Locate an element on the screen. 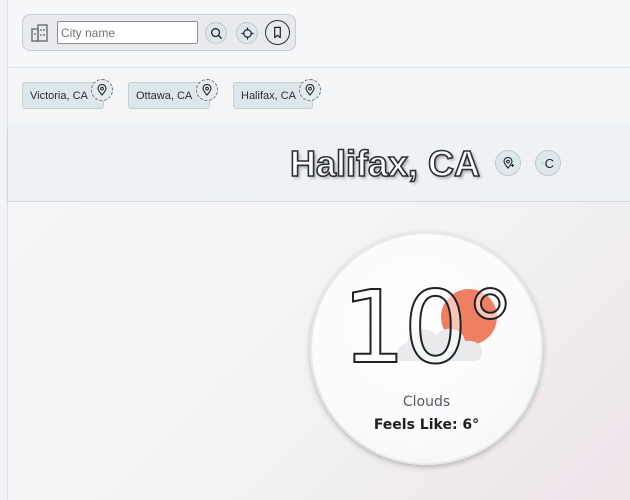 The height and width of the screenshot is (500, 630). search-icon is located at coordinates (216, 33).